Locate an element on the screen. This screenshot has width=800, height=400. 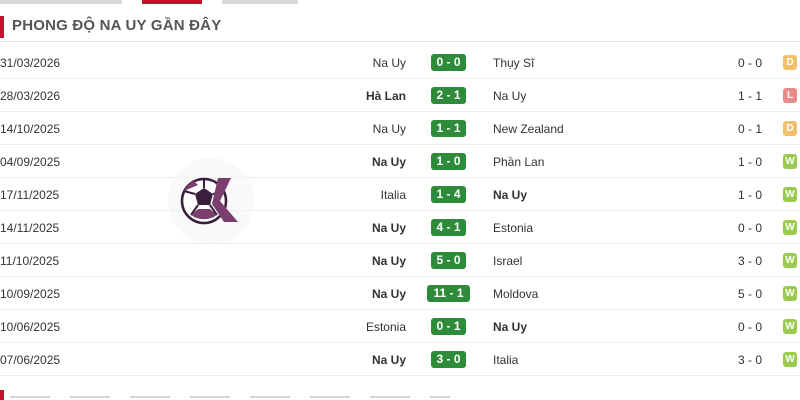
home-team: Italia is located at coordinates (393, 195).